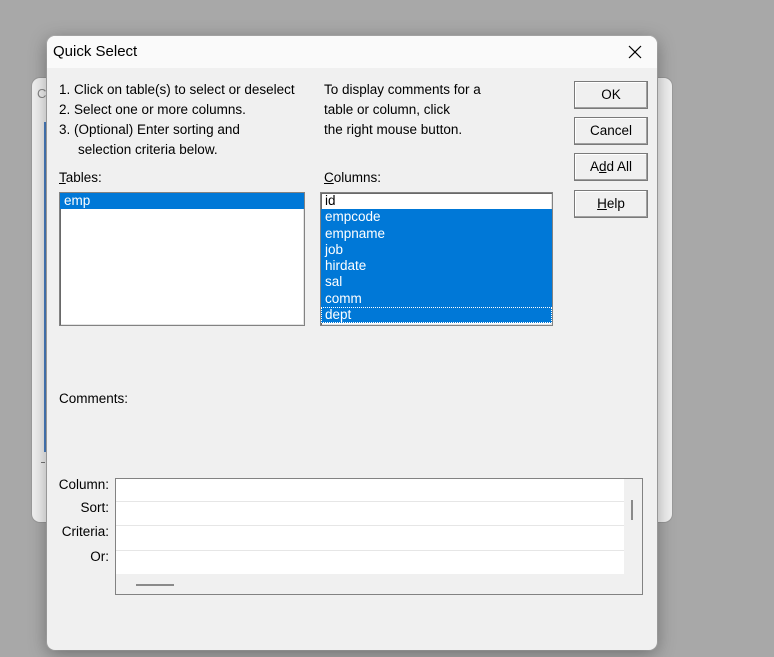 Image resolution: width=774 pixels, height=657 pixels. Describe the element at coordinates (99, 556) in the screenshot. I see `grid-label-or: Or:` at that location.